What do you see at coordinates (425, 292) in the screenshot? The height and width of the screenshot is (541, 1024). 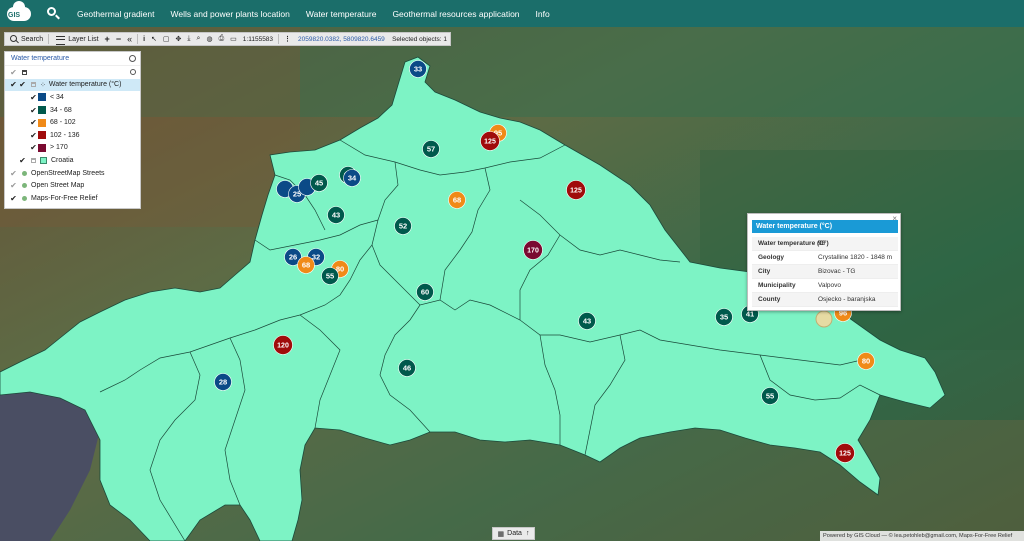 I see `temperature-marker: 60` at bounding box center [425, 292].